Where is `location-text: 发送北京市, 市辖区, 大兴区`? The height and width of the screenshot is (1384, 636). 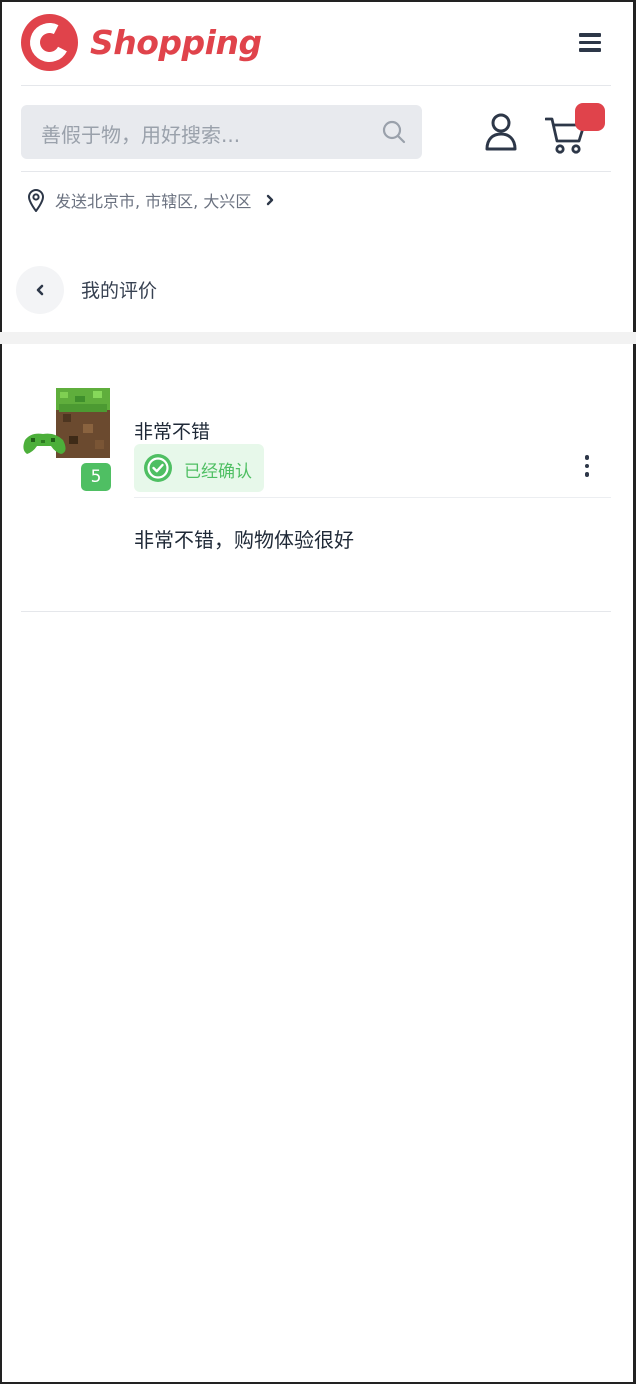 location-text: 发送北京市, 市辖区, 大兴区 is located at coordinates (153, 201).